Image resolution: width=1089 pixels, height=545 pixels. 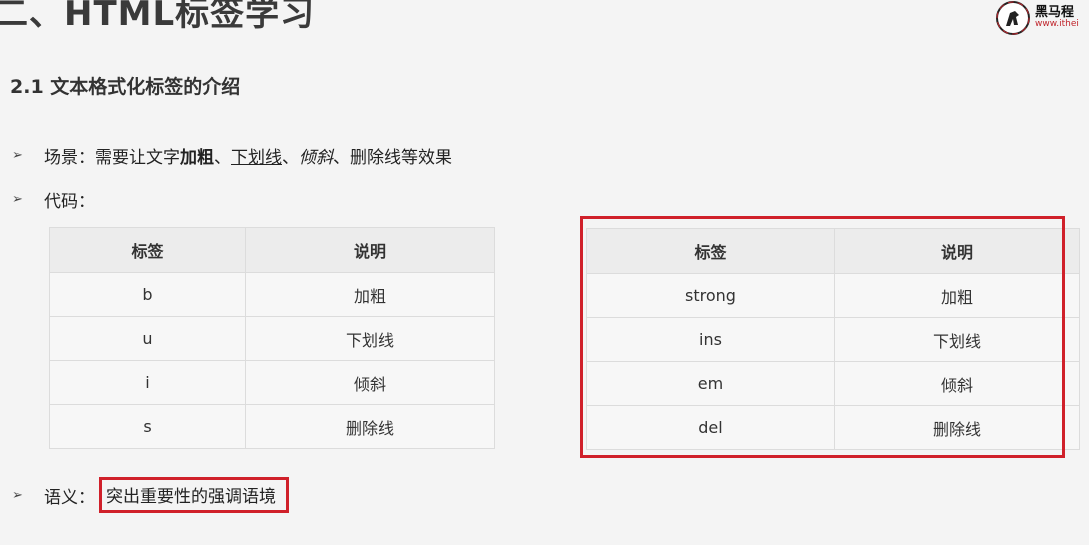 What do you see at coordinates (1057, 24) in the screenshot?
I see `logo-url: www.ithei` at bounding box center [1057, 24].